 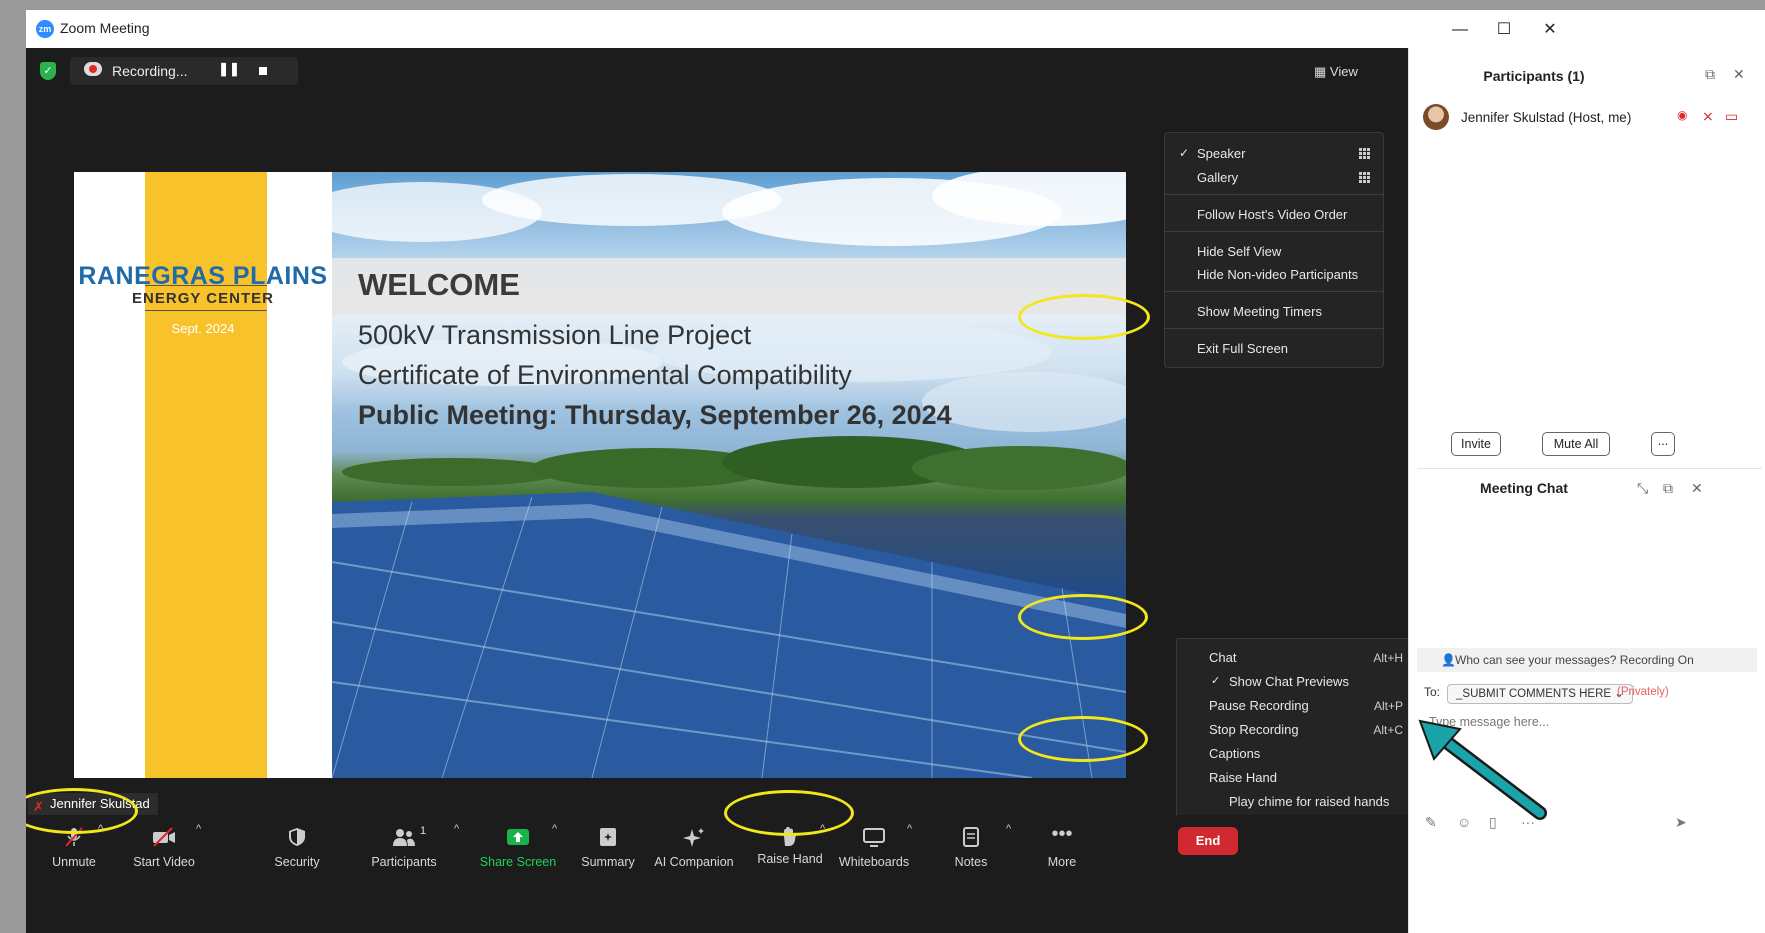 I want to click on view-menu-show-timers: Show Meeting Timers, so click(x=1259, y=311).